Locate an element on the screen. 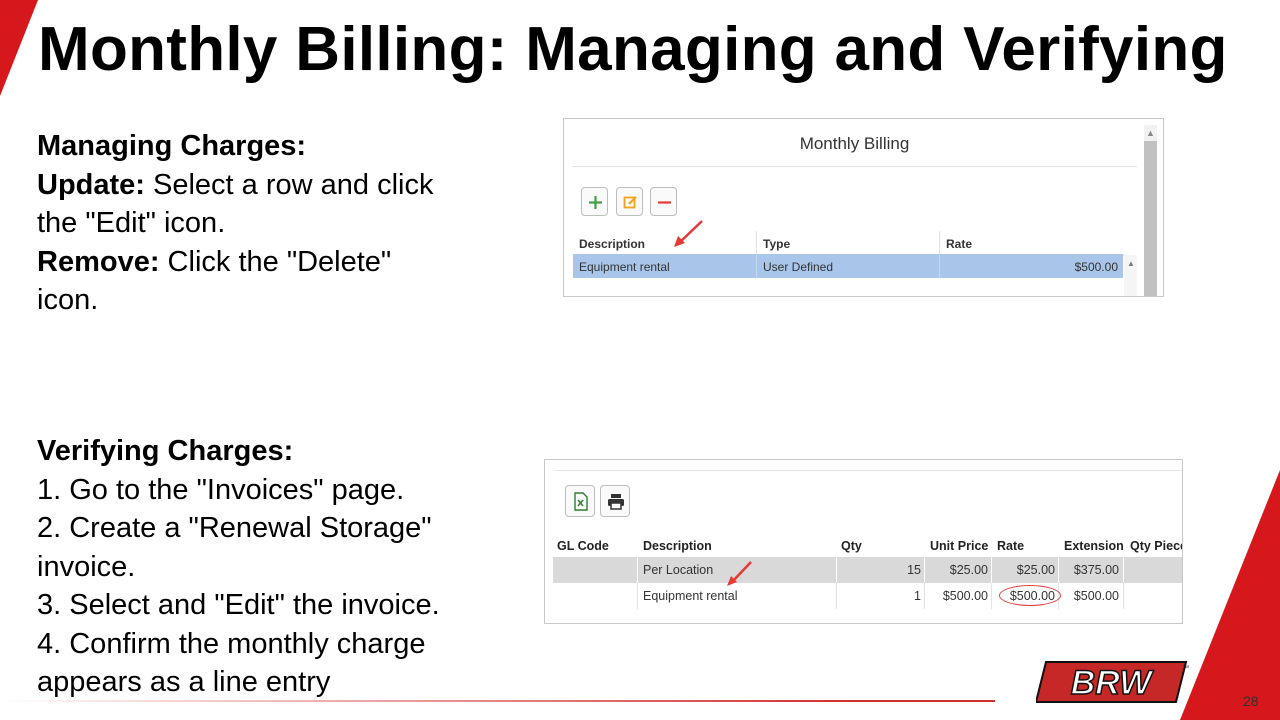  row-rate: $500.00 is located at coordinates (1096, 267).